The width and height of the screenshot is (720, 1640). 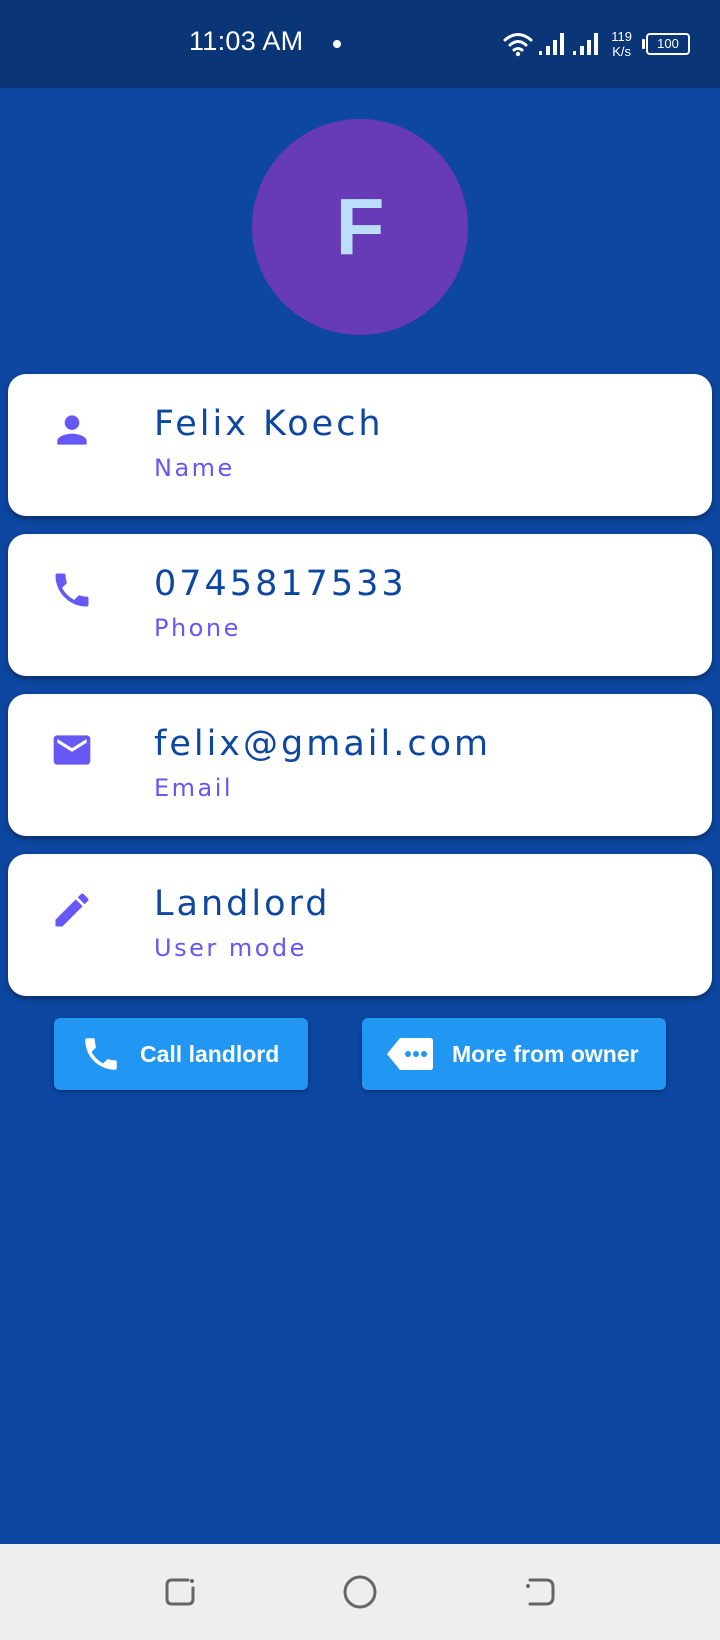 What do you see at coordinates (540, 1592) in the screenshot?
I see `back-icon` at bounding box center [540, 1592].